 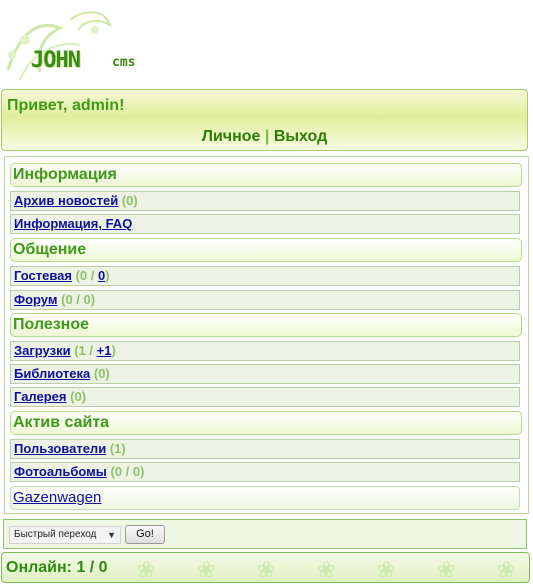 I want to click on section-communication: Общение, so click(x=266, y=250).